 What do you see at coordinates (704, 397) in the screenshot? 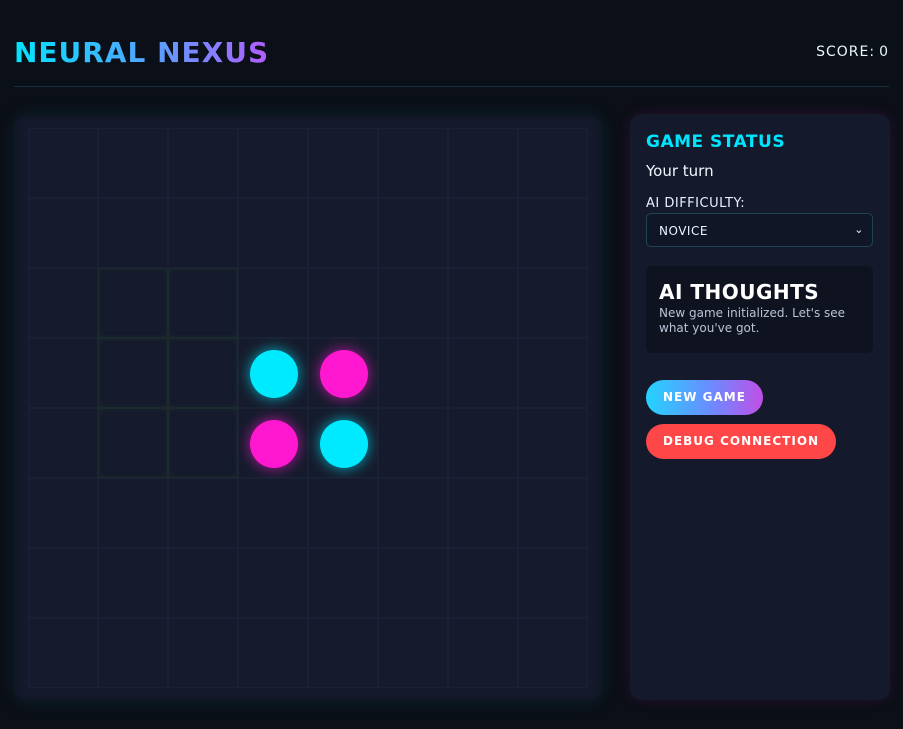
I see `new-game-button: NEW GAME` at bounding box center [704, 397].